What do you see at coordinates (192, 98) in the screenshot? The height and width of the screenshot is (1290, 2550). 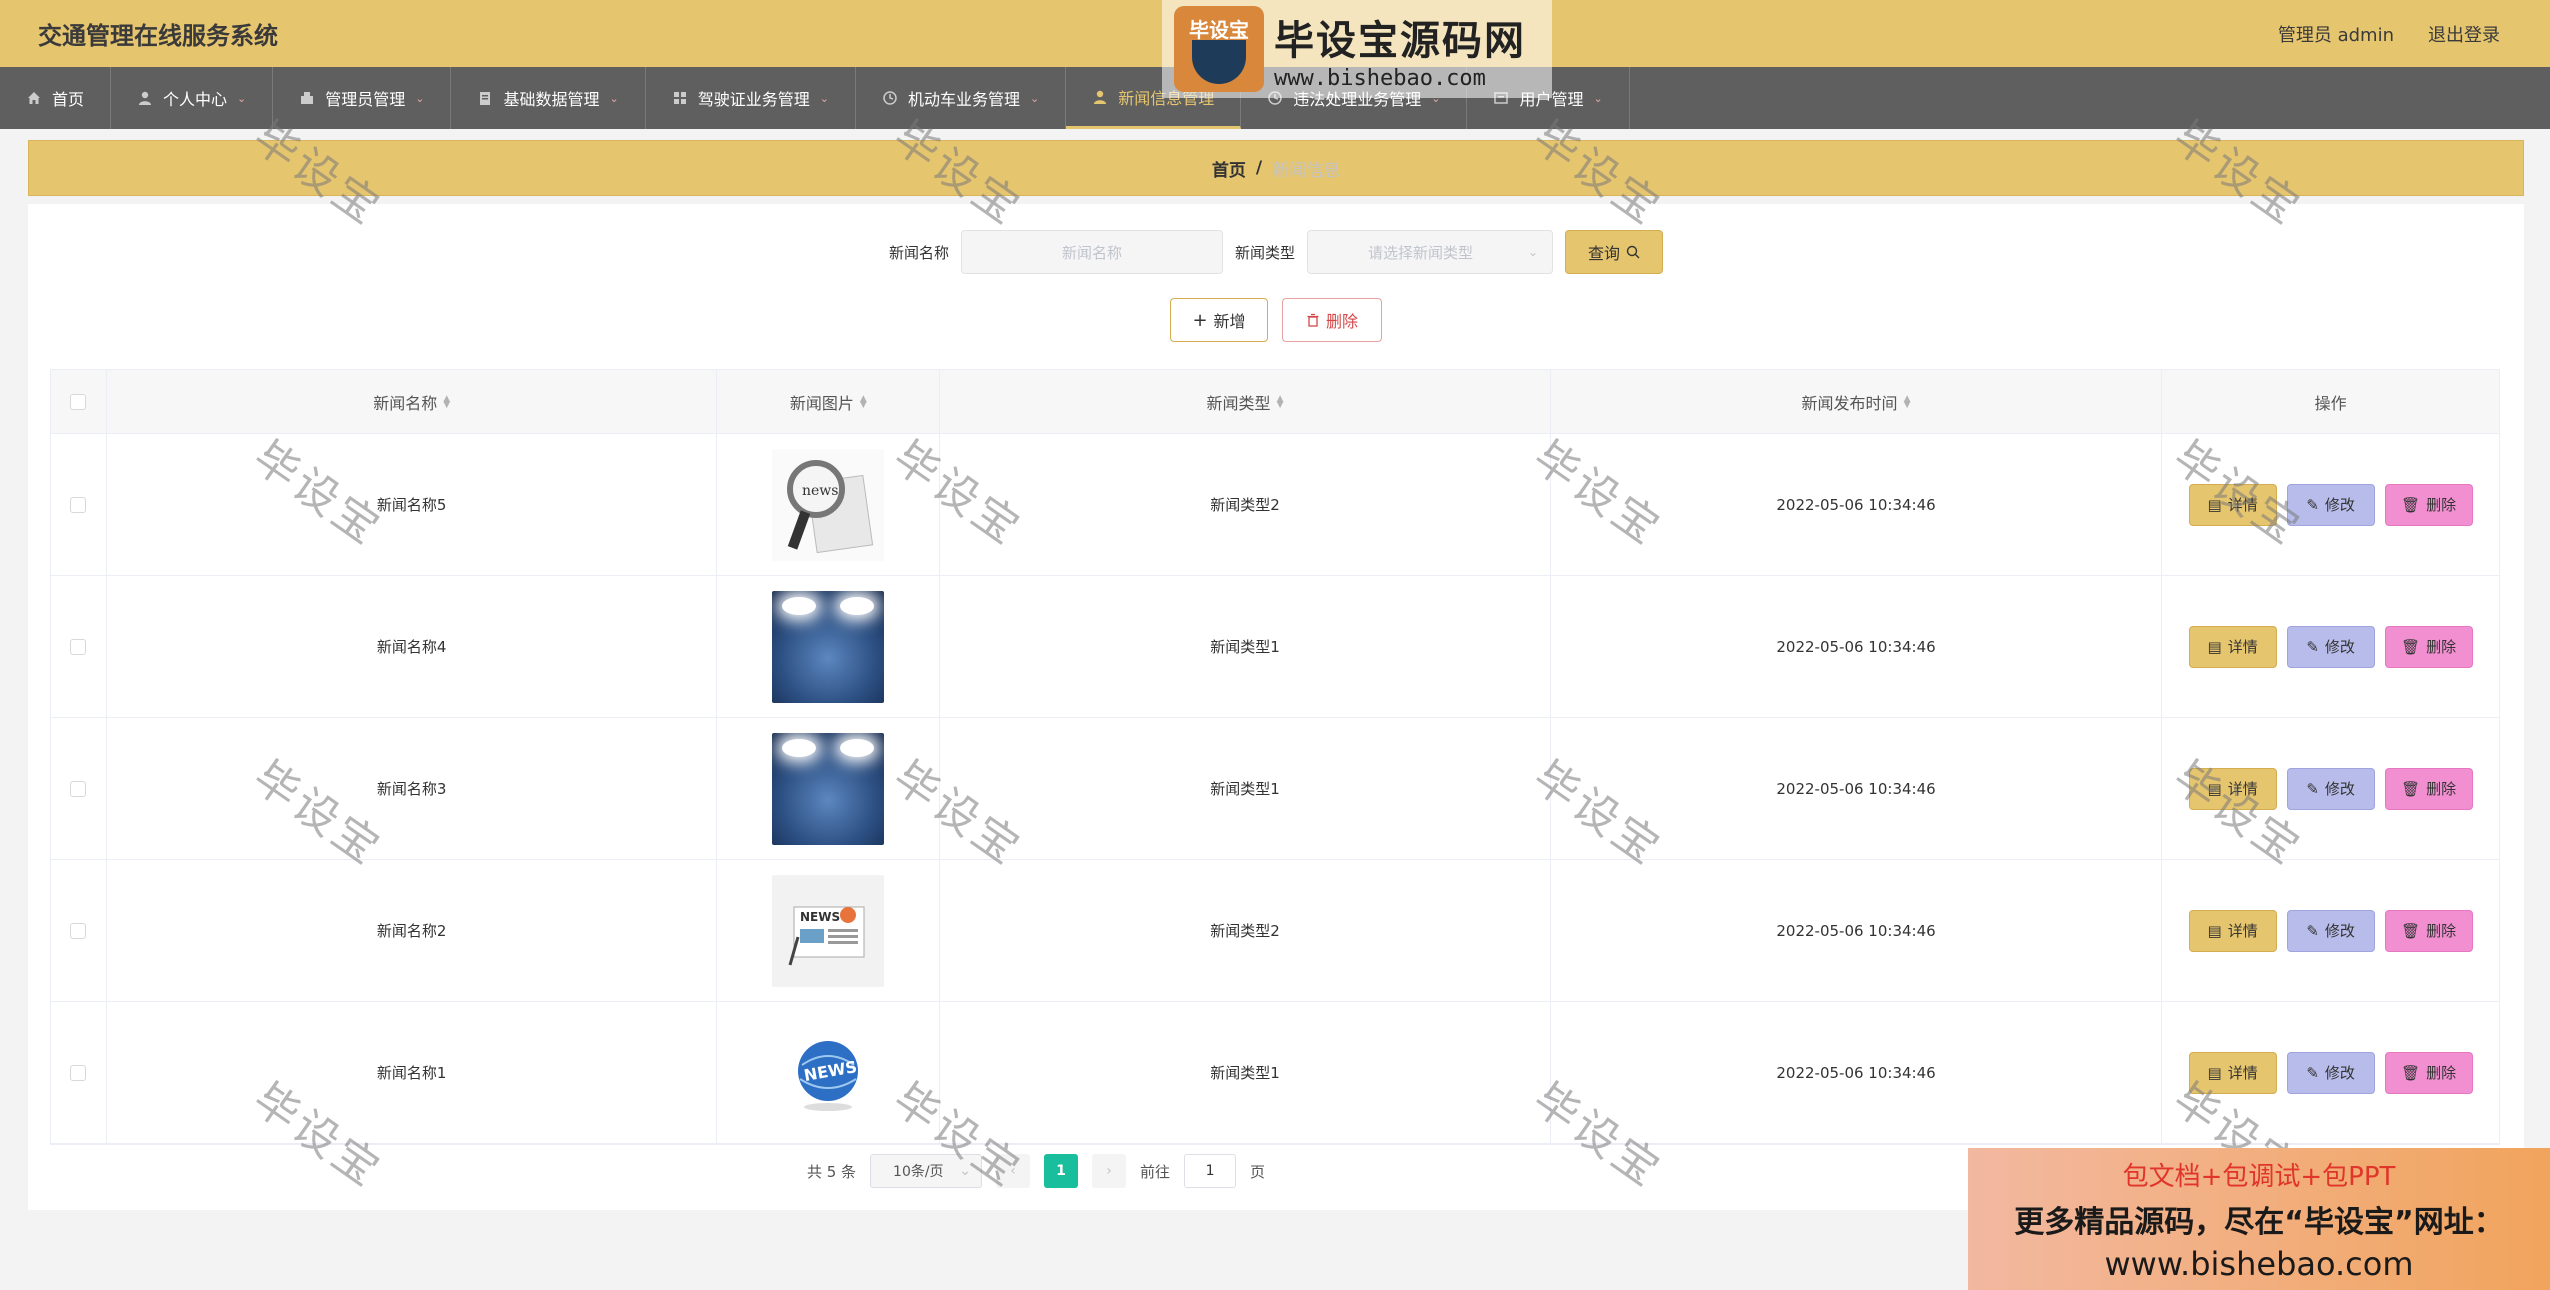 I see `nav-item-personal: 个人中心 ⌄` at bounding box center [192, 98].